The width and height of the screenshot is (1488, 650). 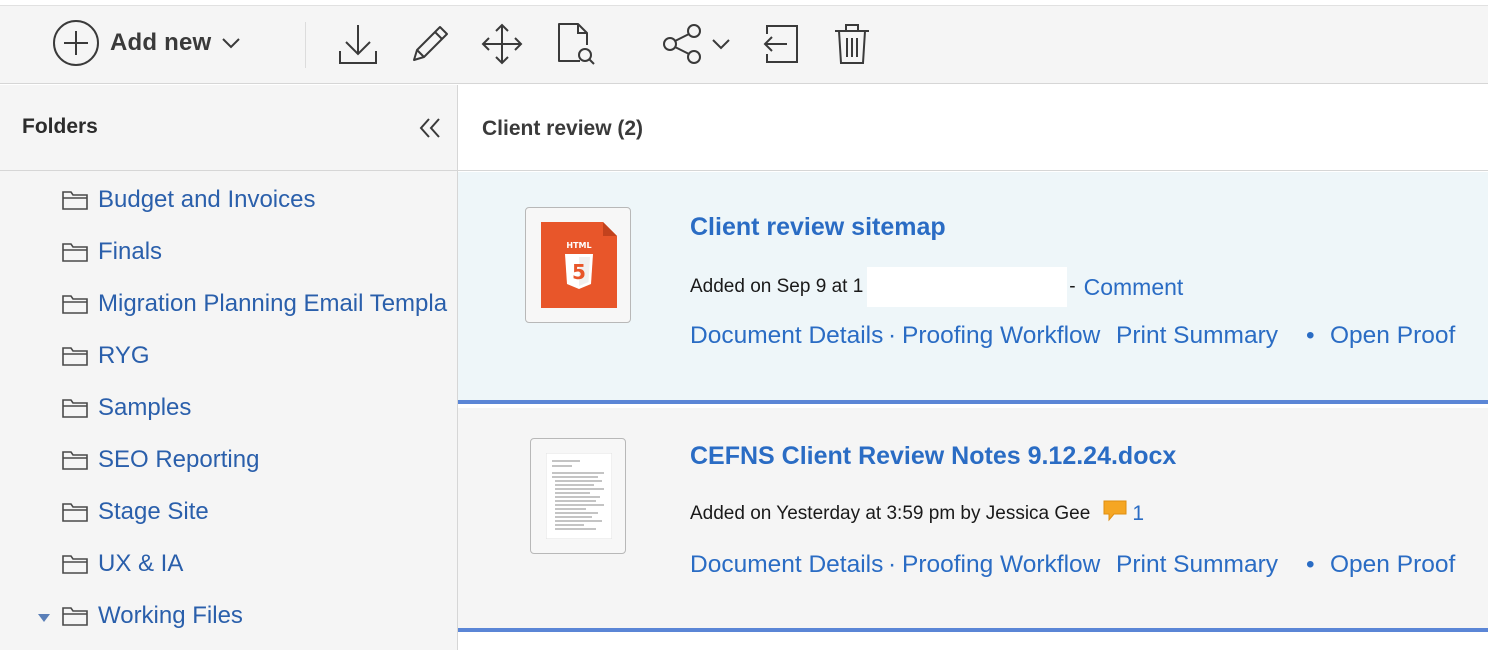 I want to click on document-title-link: Client review sitemap, so click(x=818, y=227).